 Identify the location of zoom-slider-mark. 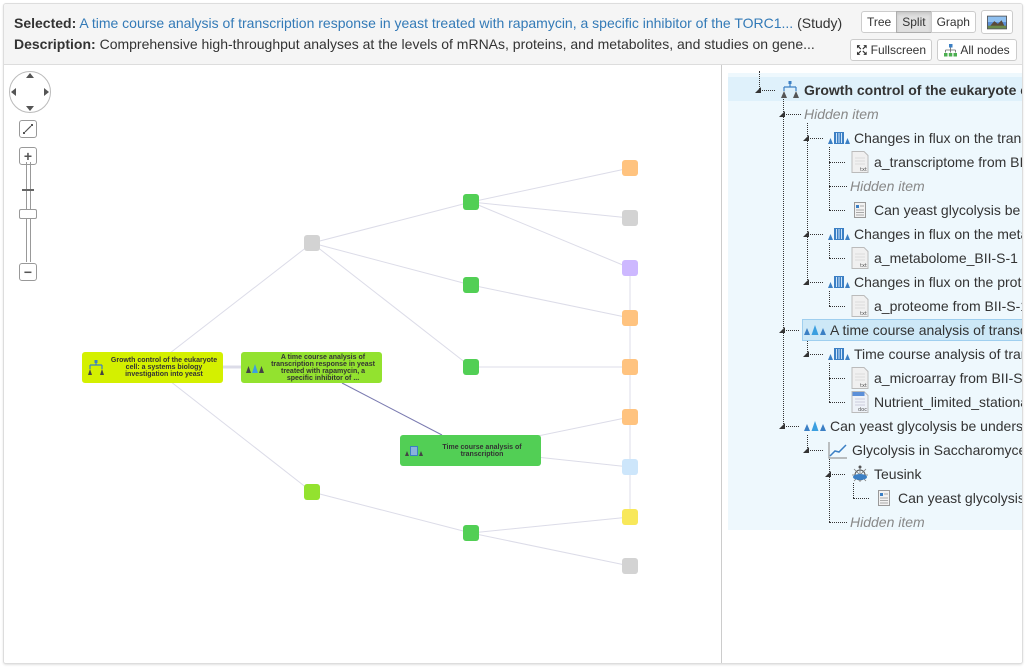
(28, 190).